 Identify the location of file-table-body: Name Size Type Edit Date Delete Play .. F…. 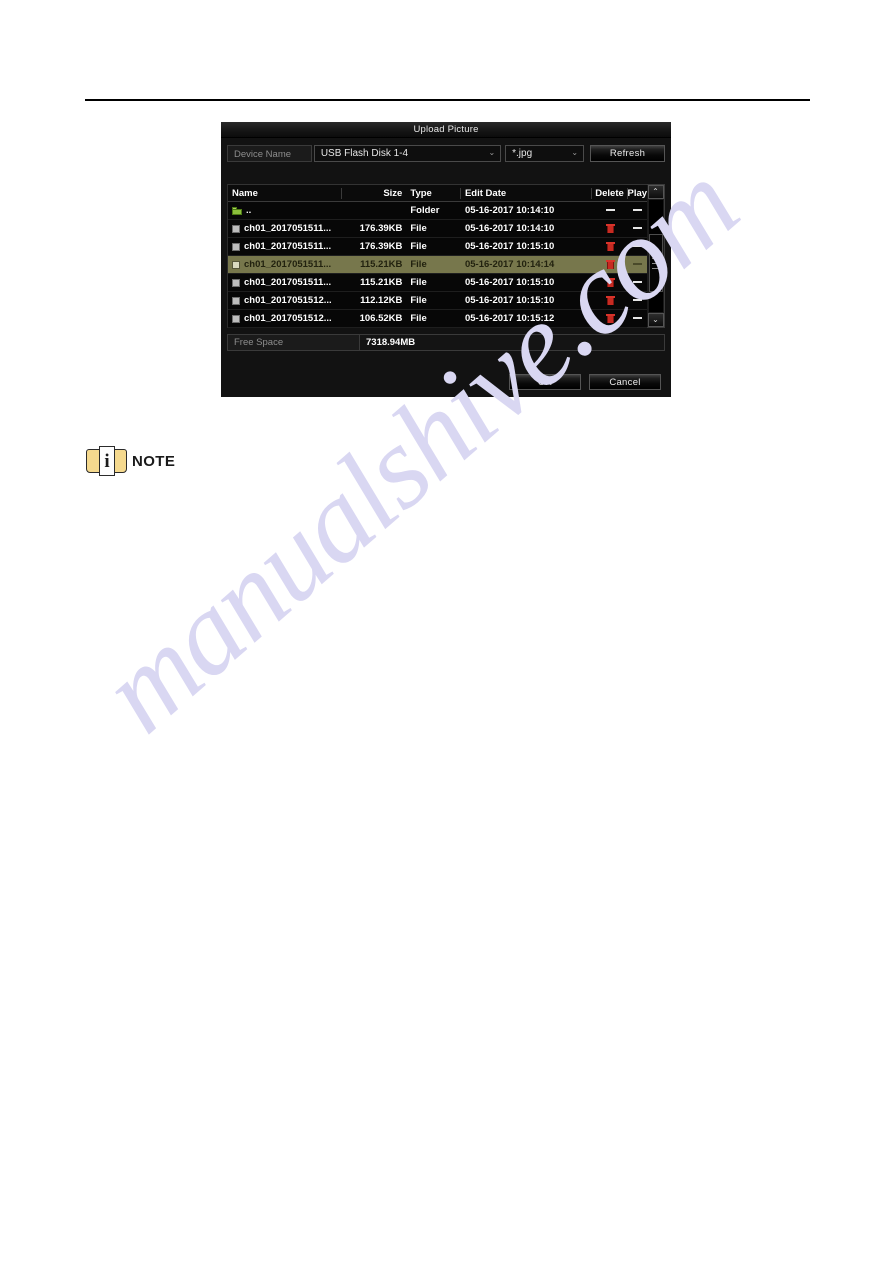
(437, 256).